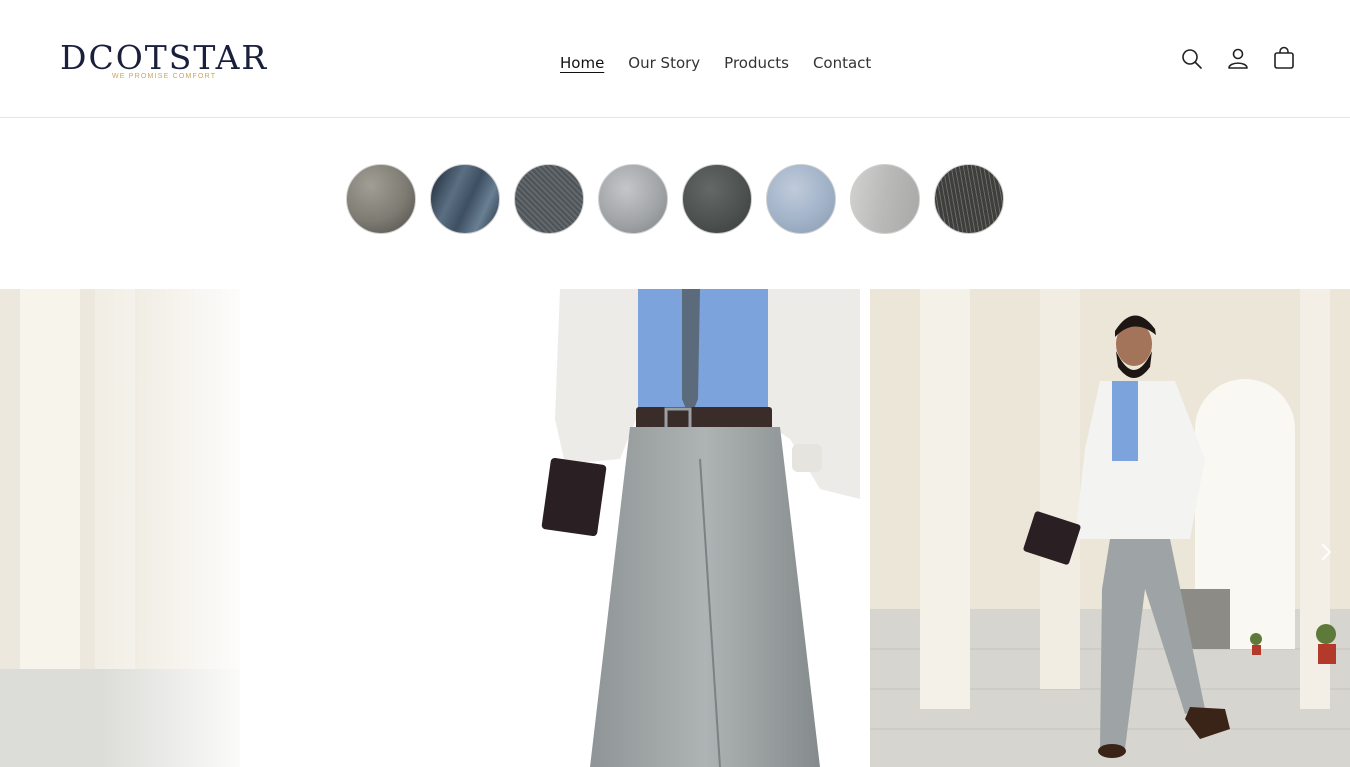 This screenshot has height=767, width=1350. What do you see at coordinates (885, 199) in the screenshot?
I see `fabric-swatch-silver` at bounding box center [885, 199].